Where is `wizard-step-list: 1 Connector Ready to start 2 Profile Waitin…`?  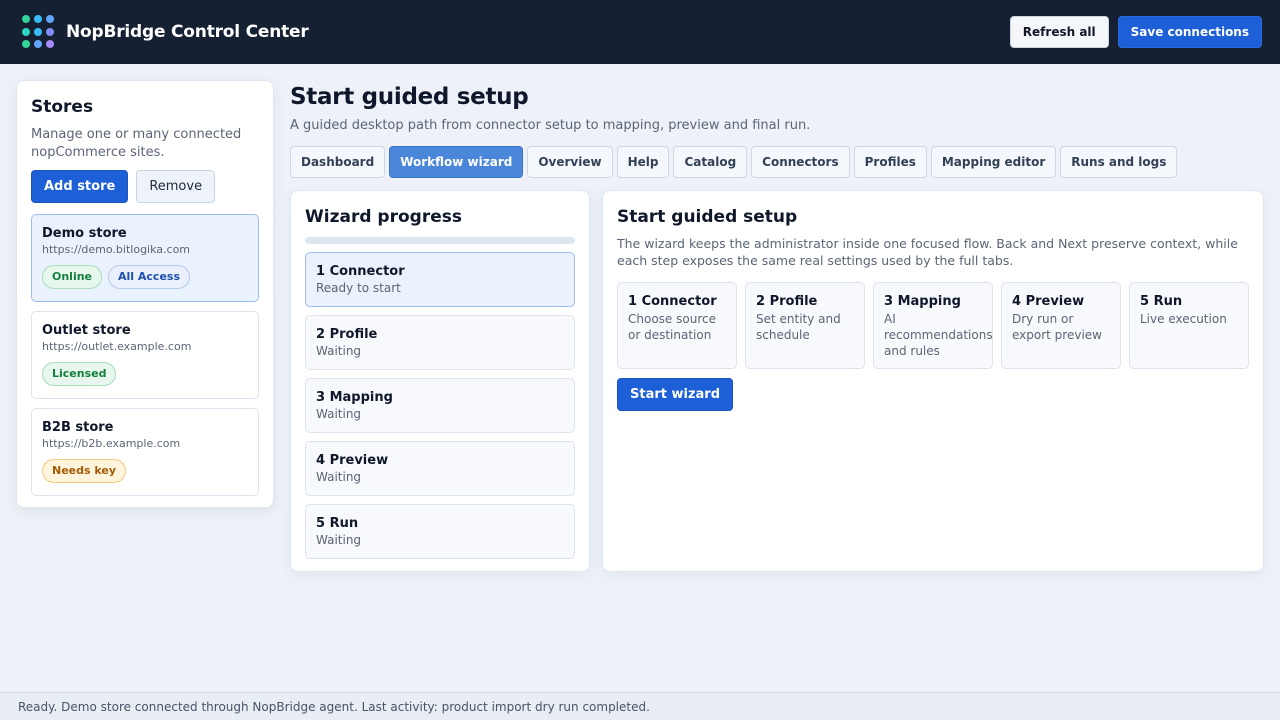 wizard-step-list: 1 Connector Ready to start 2 Profile Waitin… is located at coordinates (440, 405).